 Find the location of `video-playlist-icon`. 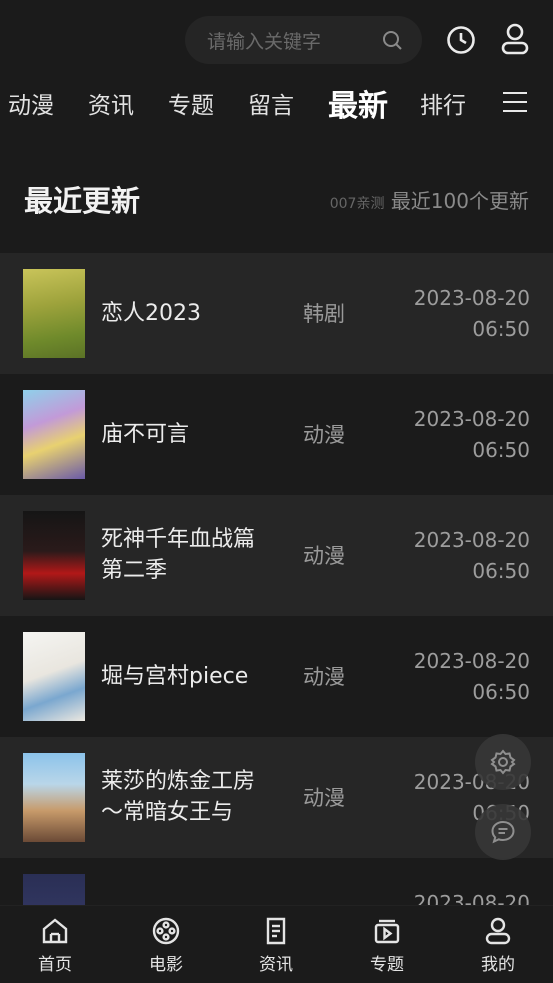

video-playlist-icon is located at coordinates (387, 931).